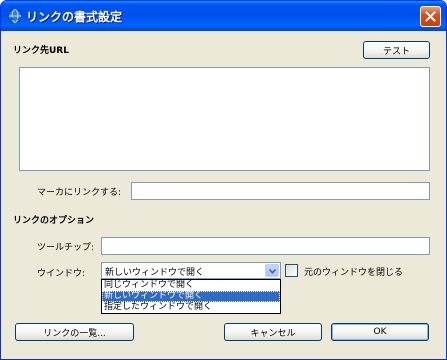 The width and height of the screenshot is (447, 360). What do you see at coordinates (353, 271) in the screenshot?
I see `close-original-label: 元のウィンドウを閉じる` at bounding box center [353, 271].